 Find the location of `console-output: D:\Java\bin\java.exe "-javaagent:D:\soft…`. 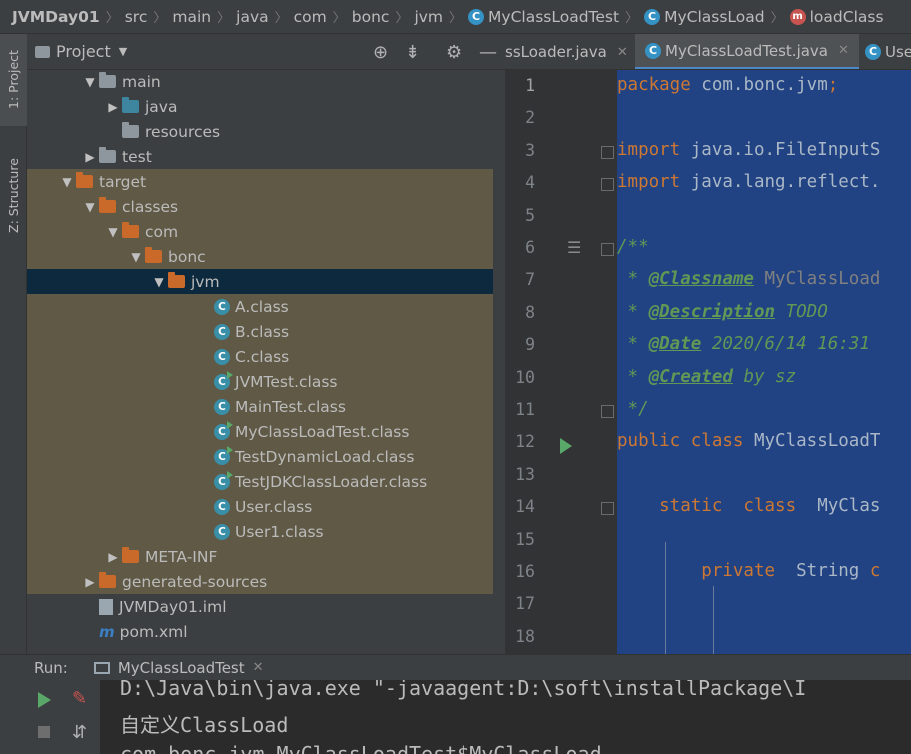

console-output: D:\Java\bin\java.exe "-javaagent:D:\soft… is located at coordinates (505, 717).